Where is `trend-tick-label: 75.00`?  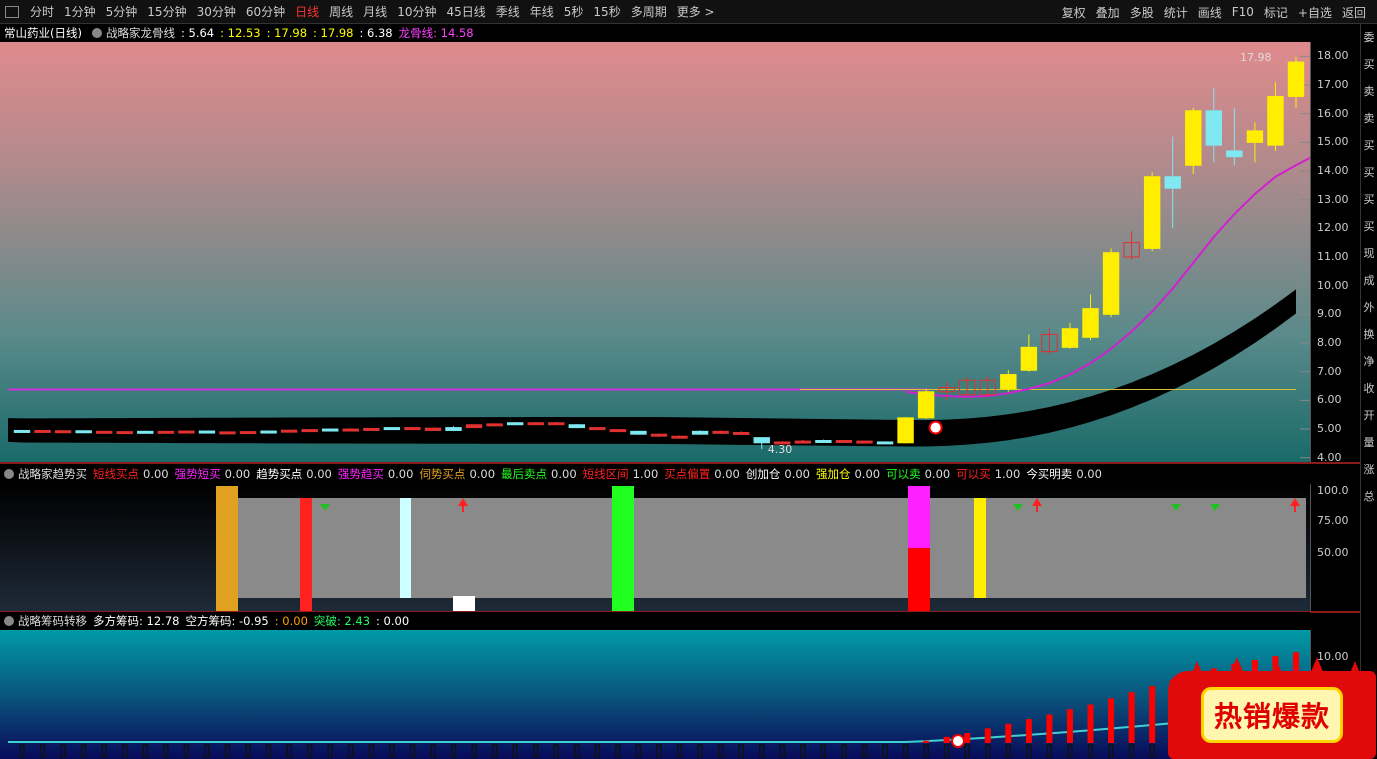 trend-tick-label: 75.00 is located at coordinates (1333, 520).